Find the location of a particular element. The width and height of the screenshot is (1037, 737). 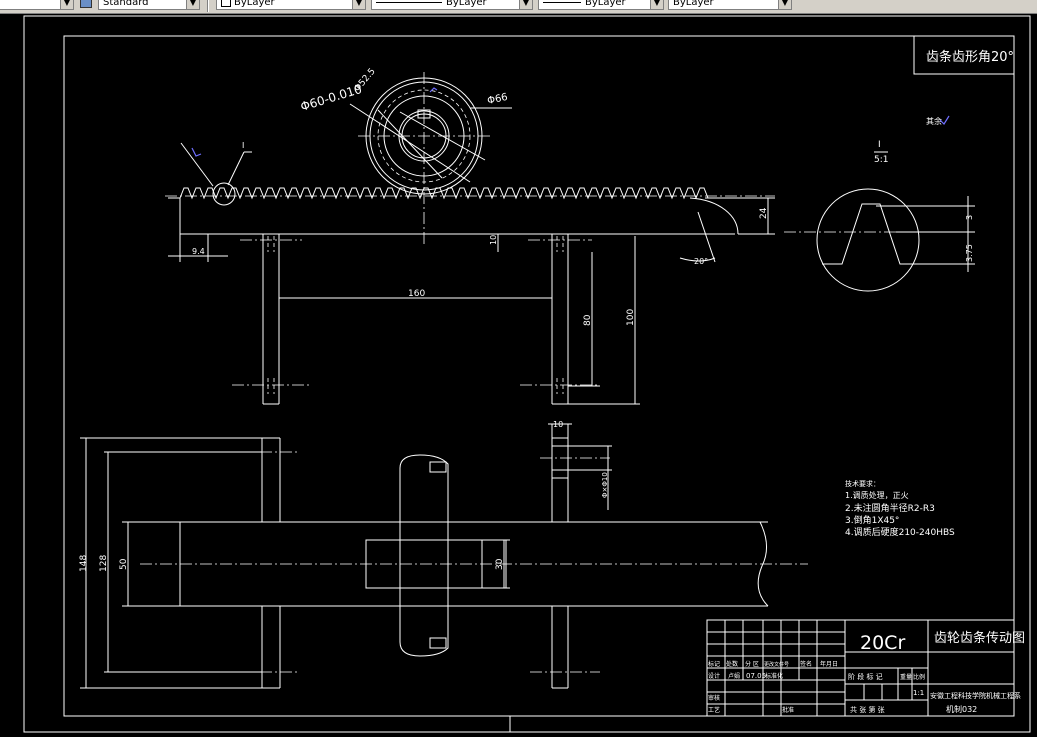

dim-50: 50 is located at coordinates (124, 564).